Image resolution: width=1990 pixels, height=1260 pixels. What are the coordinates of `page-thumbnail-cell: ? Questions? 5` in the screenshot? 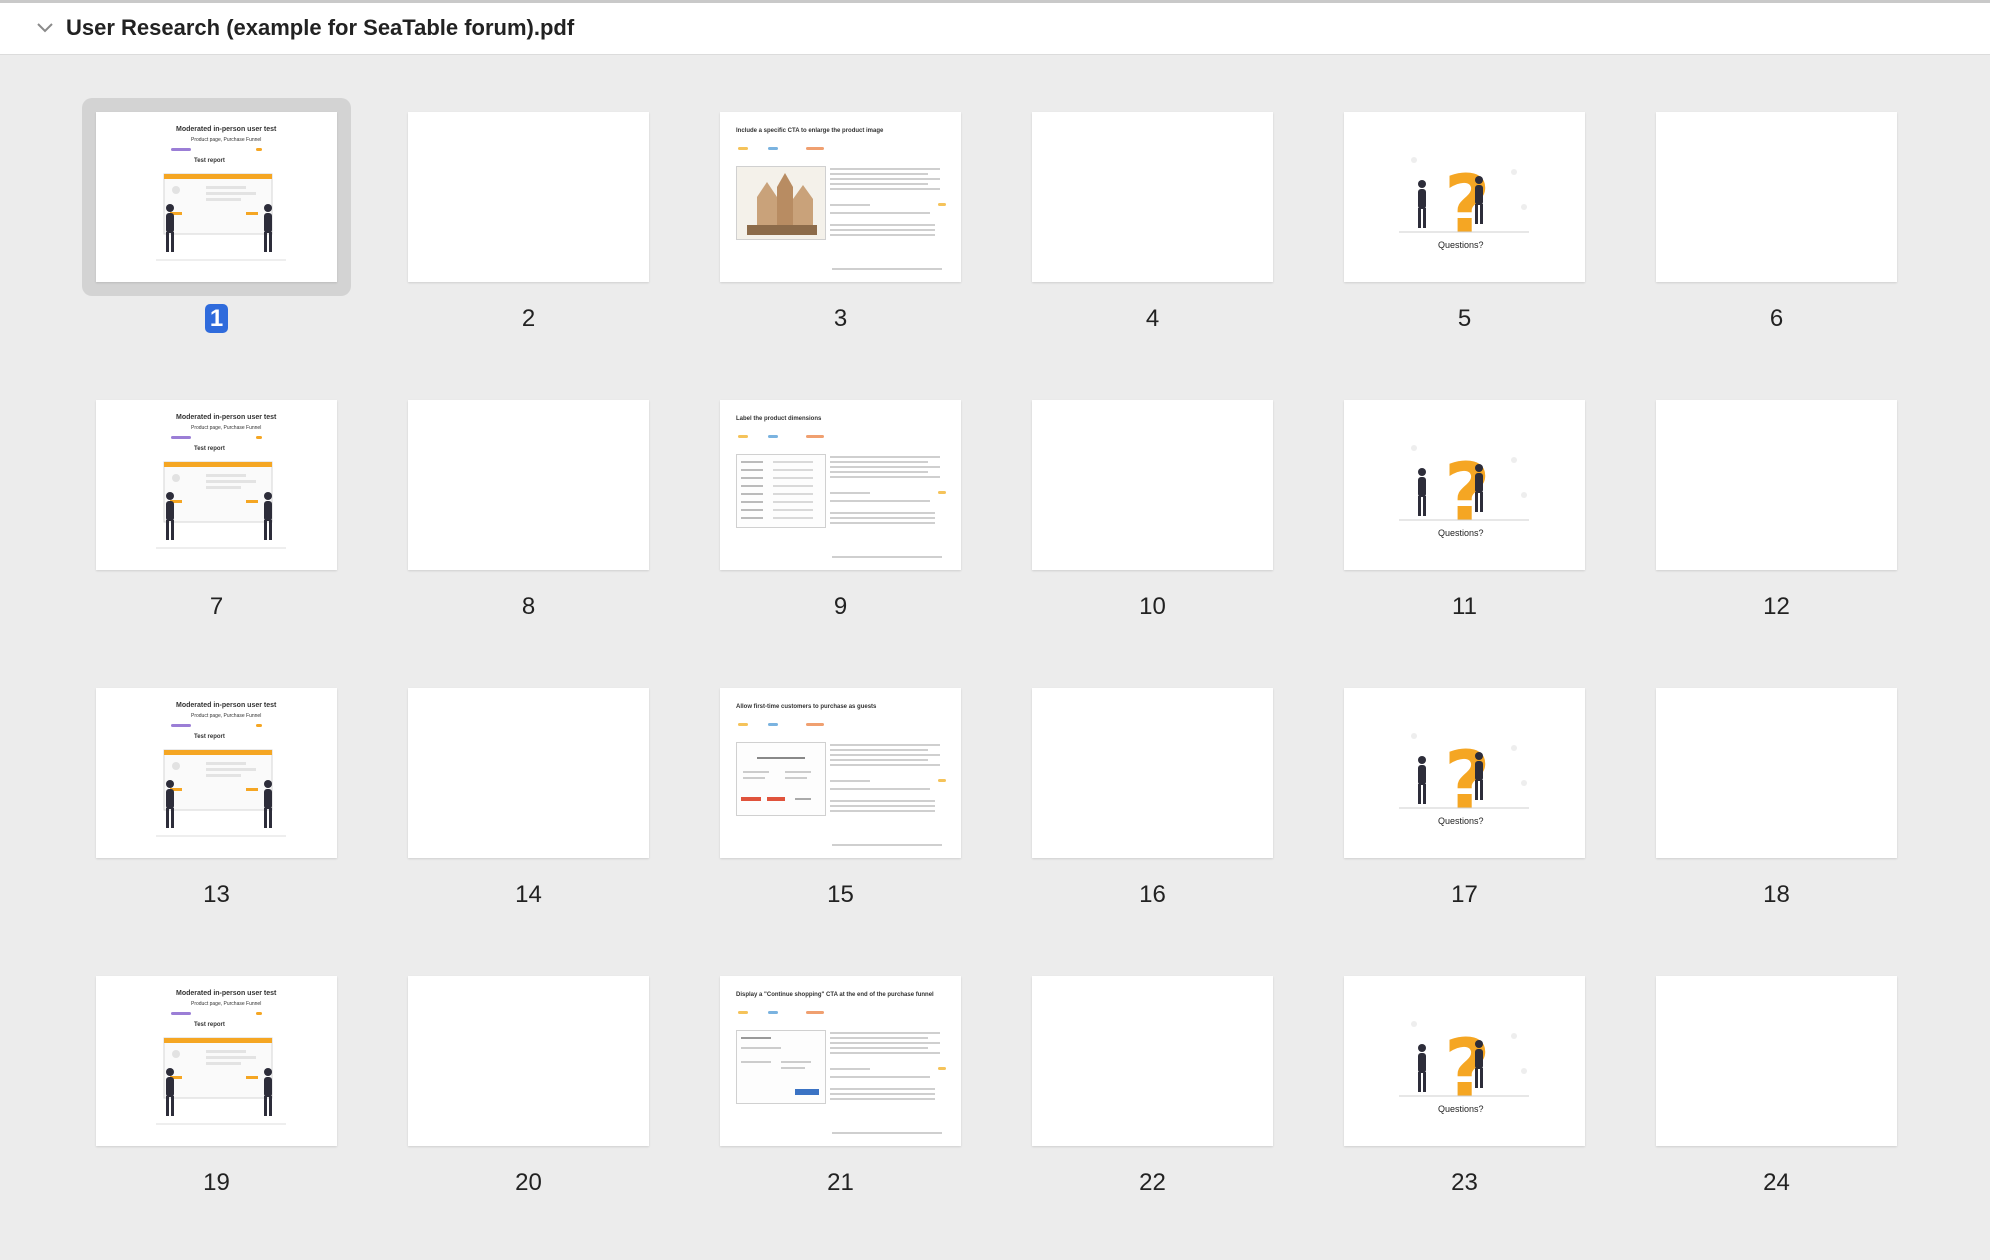 It's located at (1464, 232).